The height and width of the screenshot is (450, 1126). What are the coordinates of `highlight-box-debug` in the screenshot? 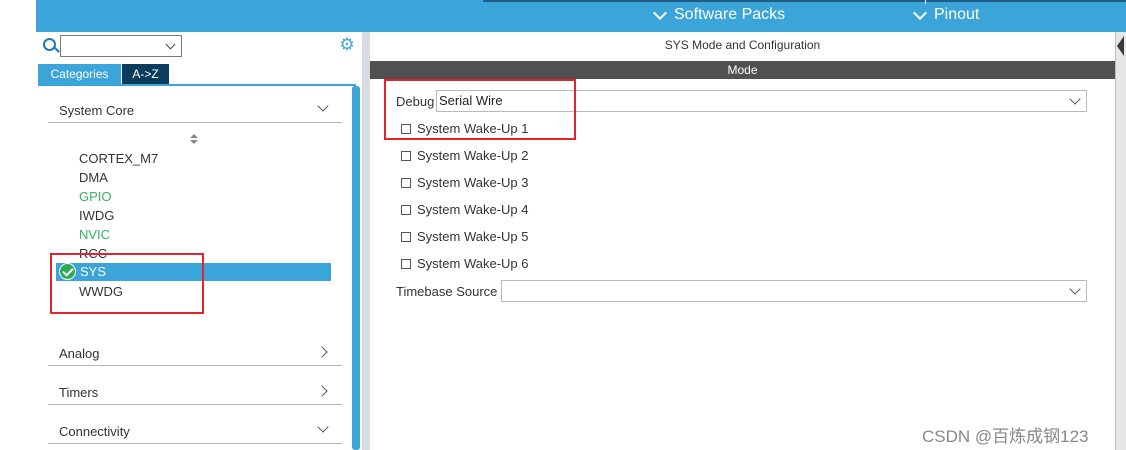 It's located at (480, 109).